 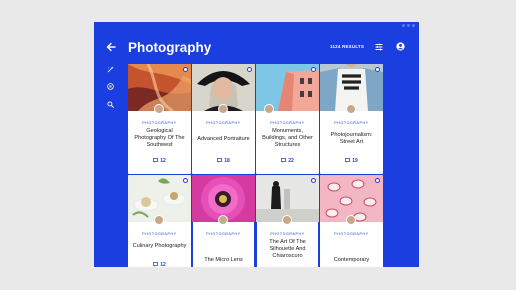 What do you see at coordinates (170, 47) in the screenshot?
I see `page-title: Photography` at bounding box center [170, 47].